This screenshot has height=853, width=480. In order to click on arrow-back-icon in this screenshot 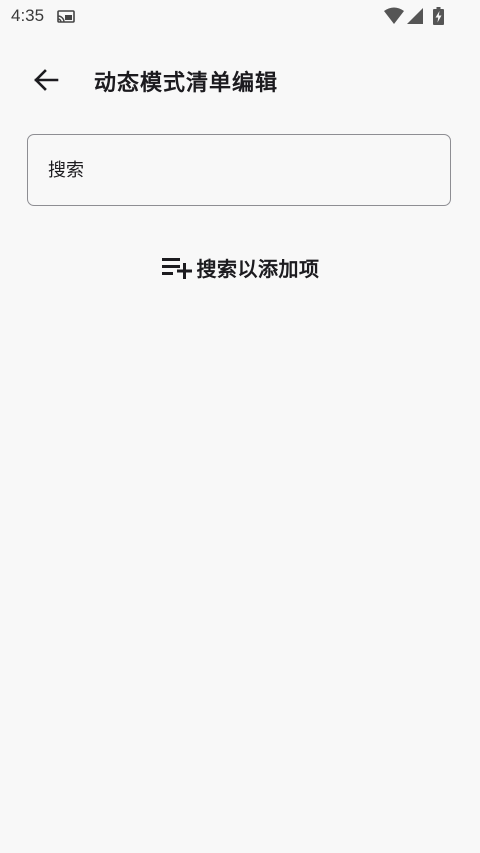, I will do `click(46, 80)`.